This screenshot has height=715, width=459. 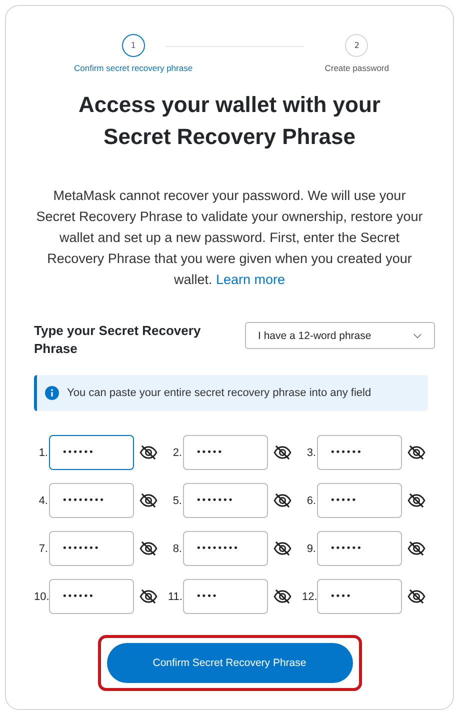 What do you see at coordinates (356, 68) in the screenshot?
I see `step-label: Create password` at bounding box center [356, 68].